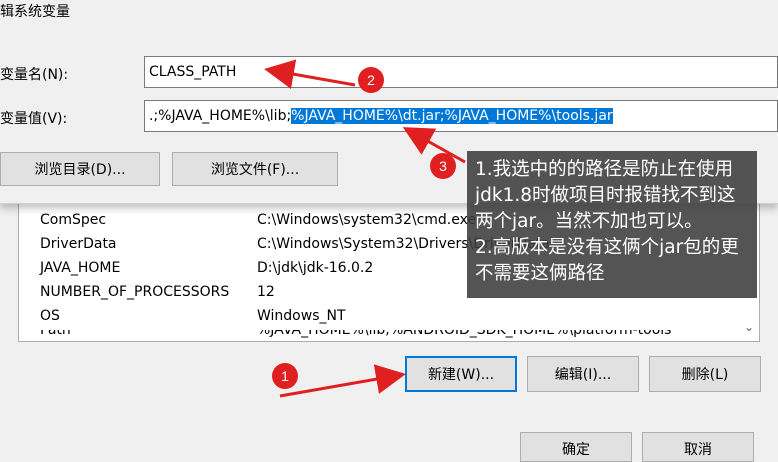  I want to click on annotation-badge-3: 3, so click(443, 166).